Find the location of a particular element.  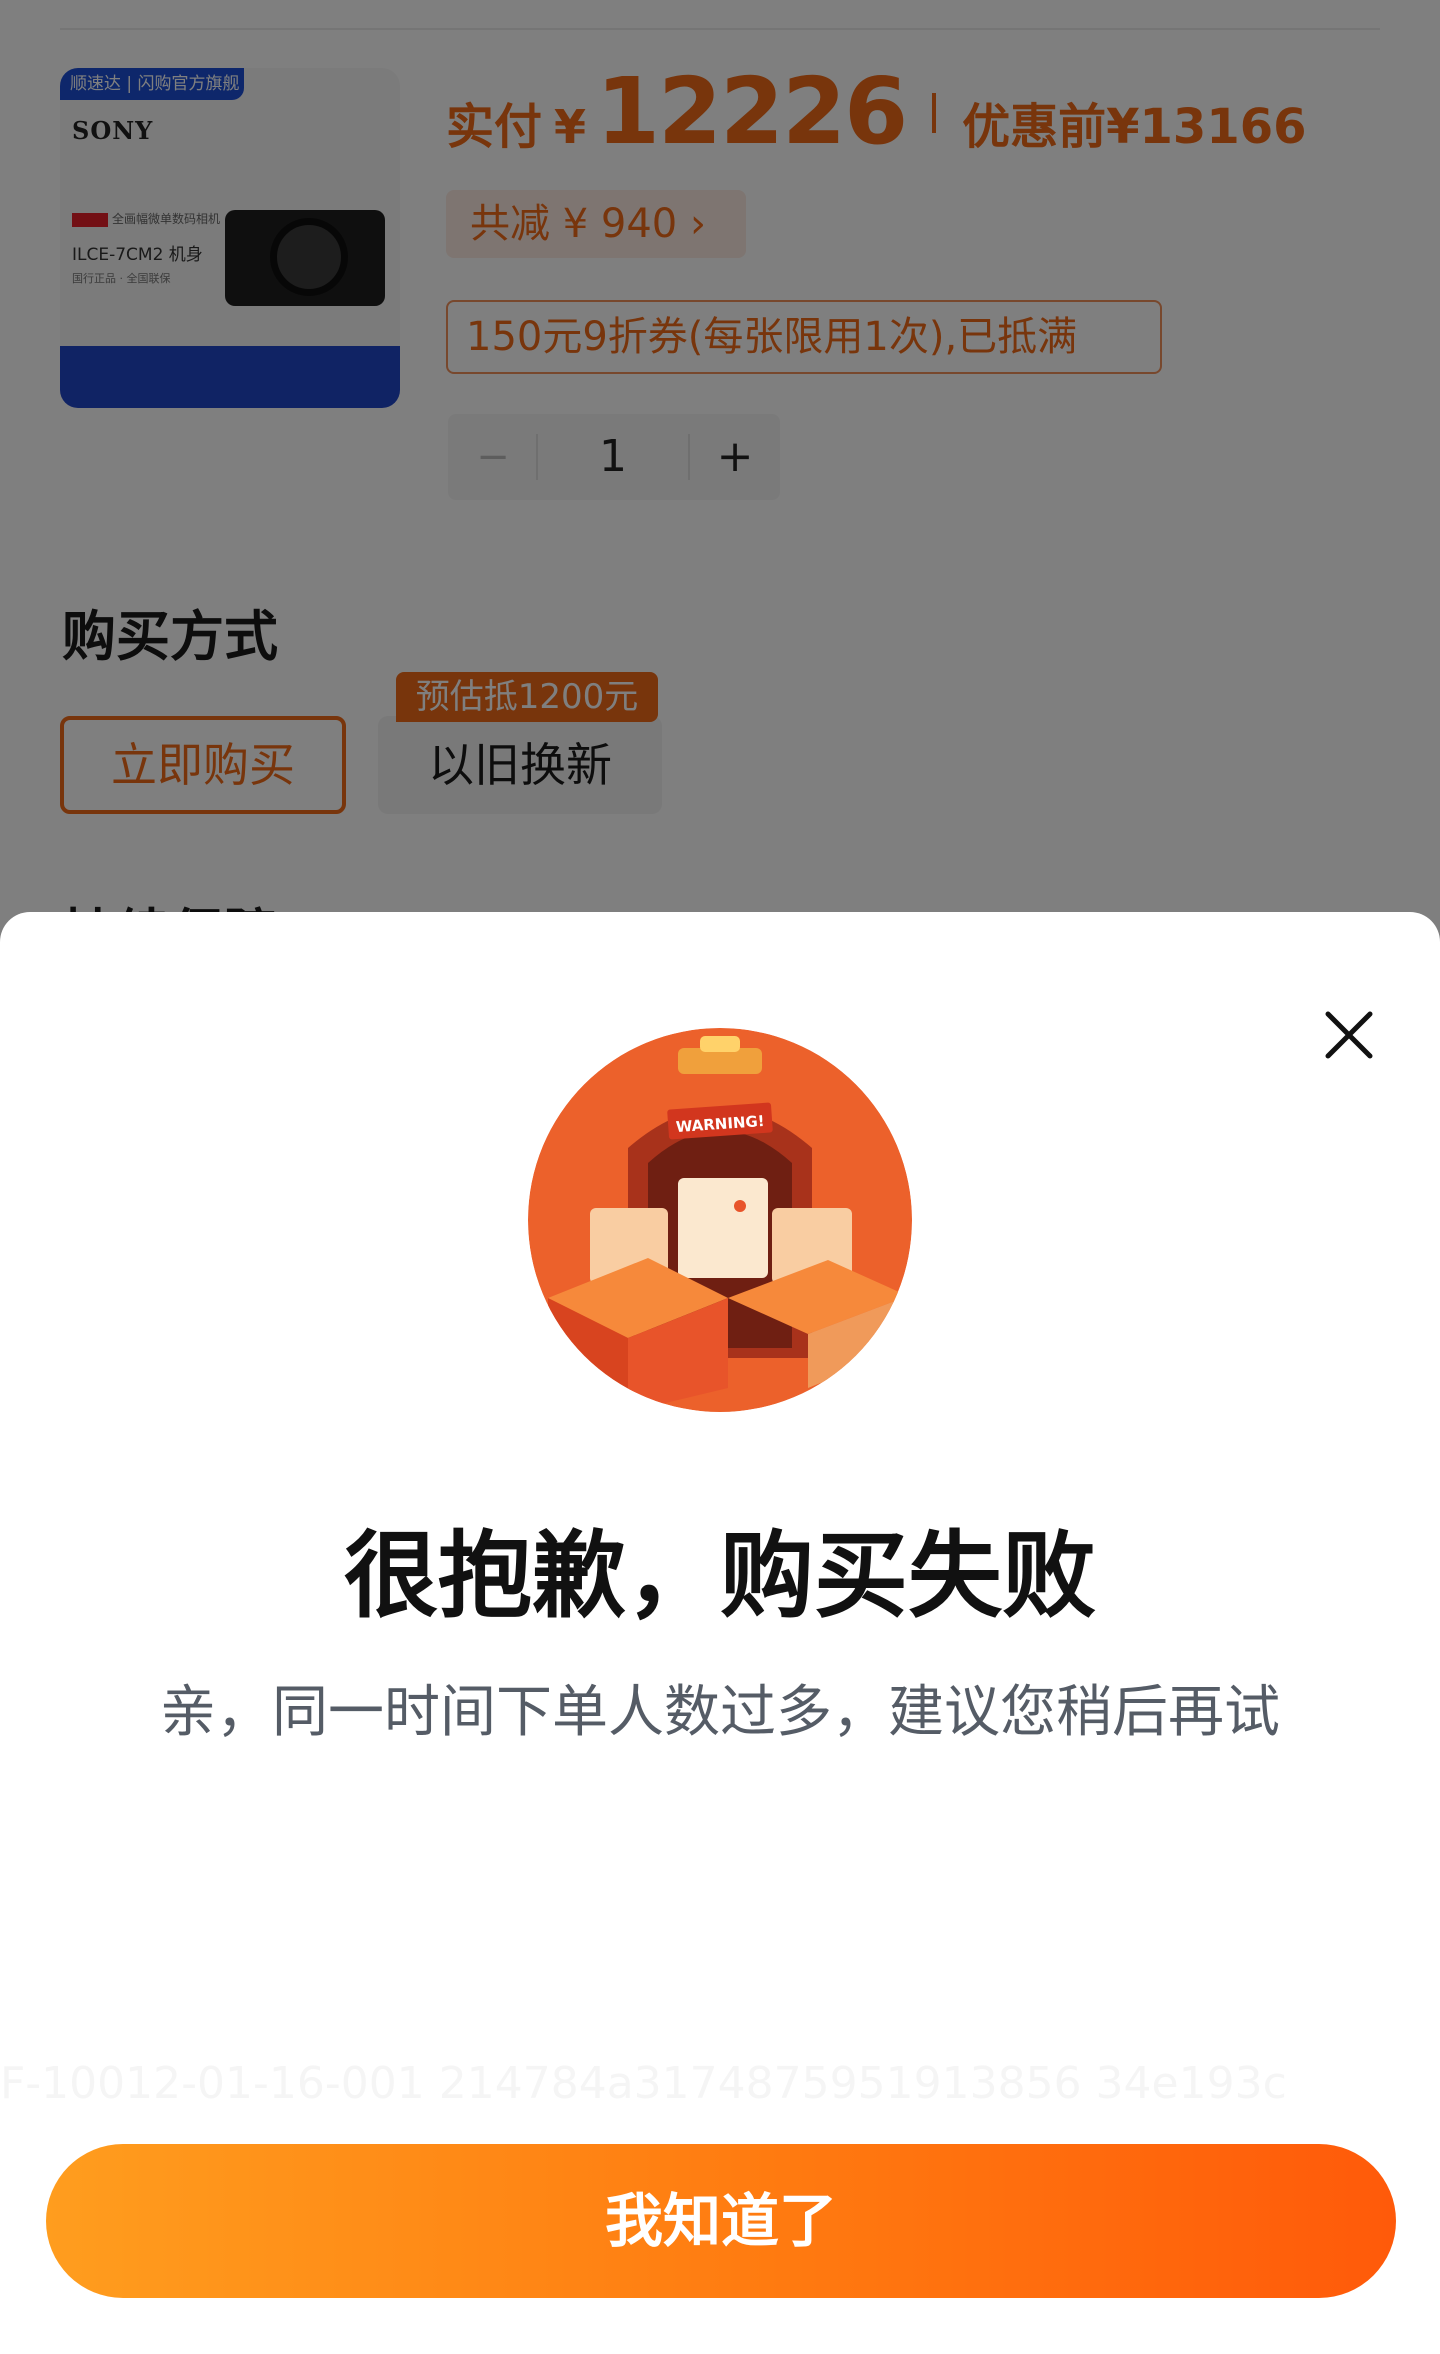

error-message: 亲，同一时间下单人数过多，建议您稍后再试 is located at coordinates (720, 1712).